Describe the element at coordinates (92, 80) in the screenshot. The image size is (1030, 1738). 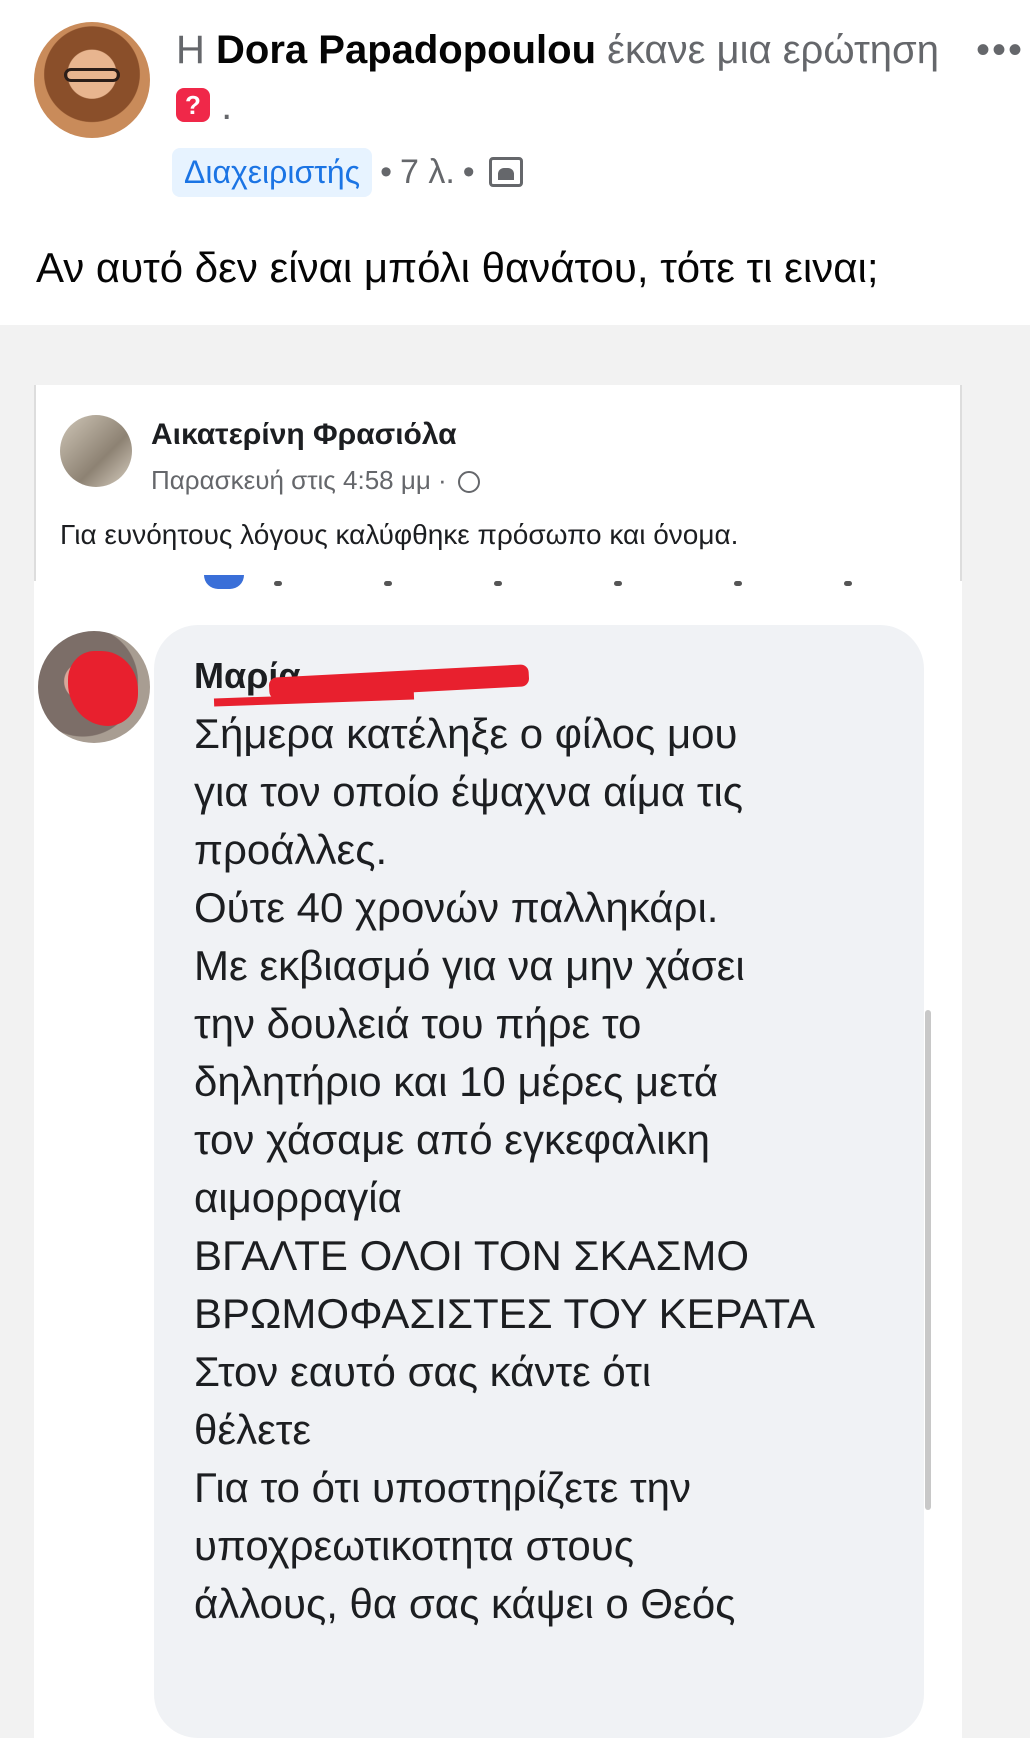
I see `author-avatar` at that location.